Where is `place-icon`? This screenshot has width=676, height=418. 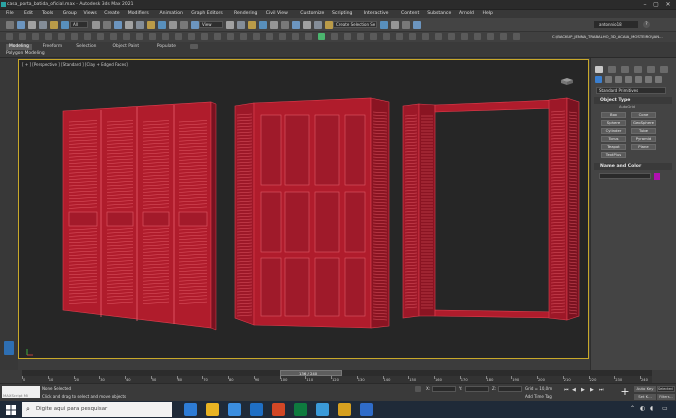 place-icon is located at coordinates (162, 25).